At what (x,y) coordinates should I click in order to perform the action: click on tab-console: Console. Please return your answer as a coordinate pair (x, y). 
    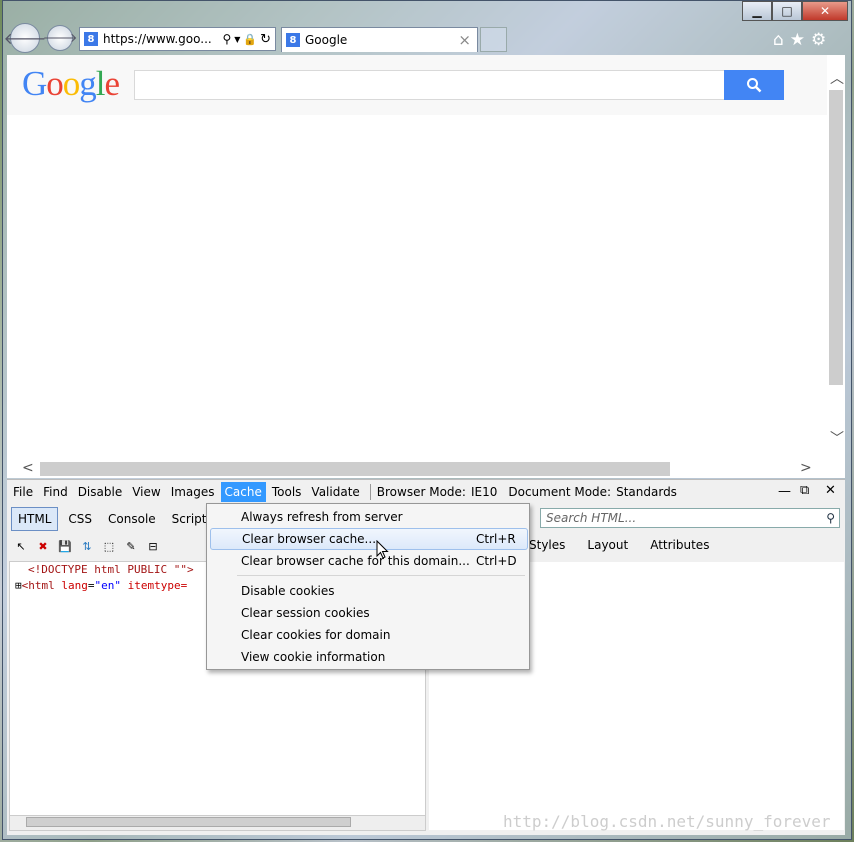
    Looking at the image, I should click on (132, 519).